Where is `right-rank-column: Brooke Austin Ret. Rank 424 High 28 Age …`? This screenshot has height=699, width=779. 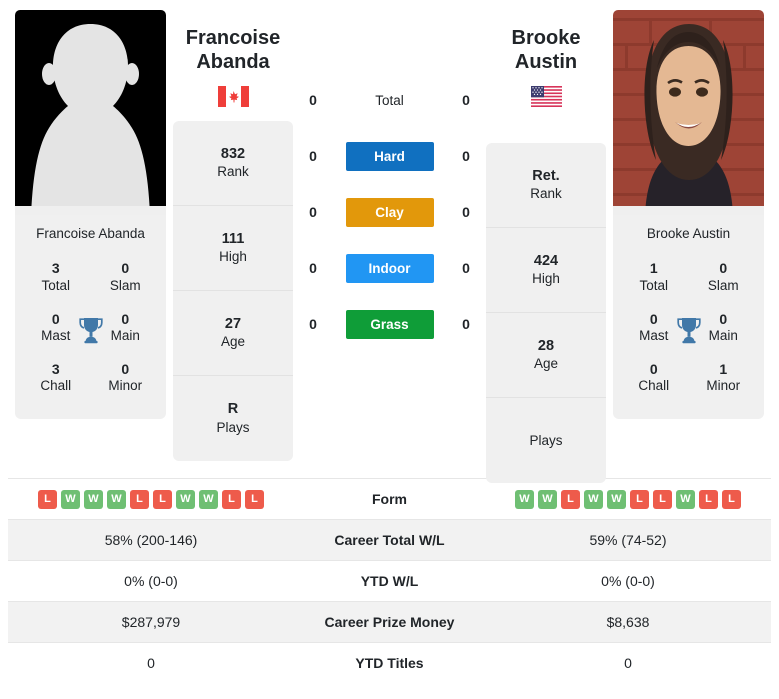
right-rank-column: Brooke Austin Ret. Rank 424 High 28 Age … is located at coordinates (546, 246).